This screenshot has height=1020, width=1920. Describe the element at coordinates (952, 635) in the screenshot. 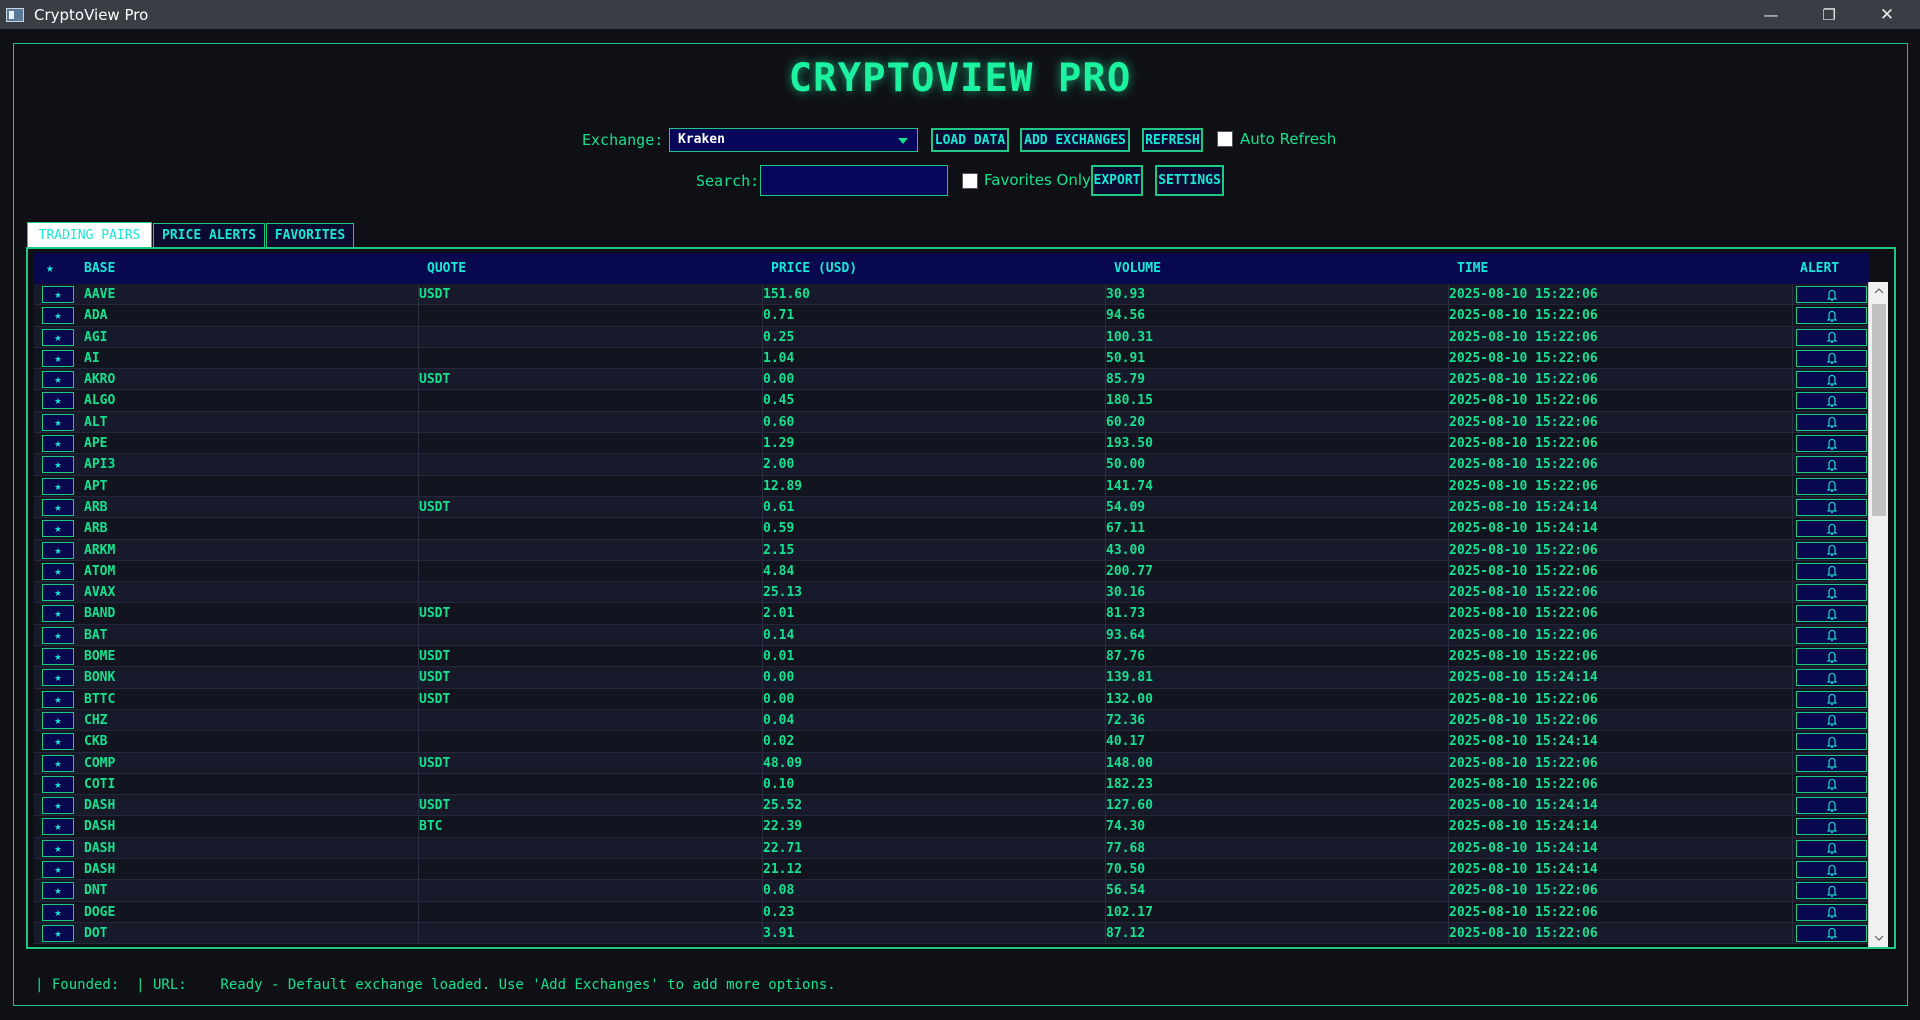

I see `table-row: ★ BAT 0.14 93.64 2025-08-10 15:22:06` at that location.